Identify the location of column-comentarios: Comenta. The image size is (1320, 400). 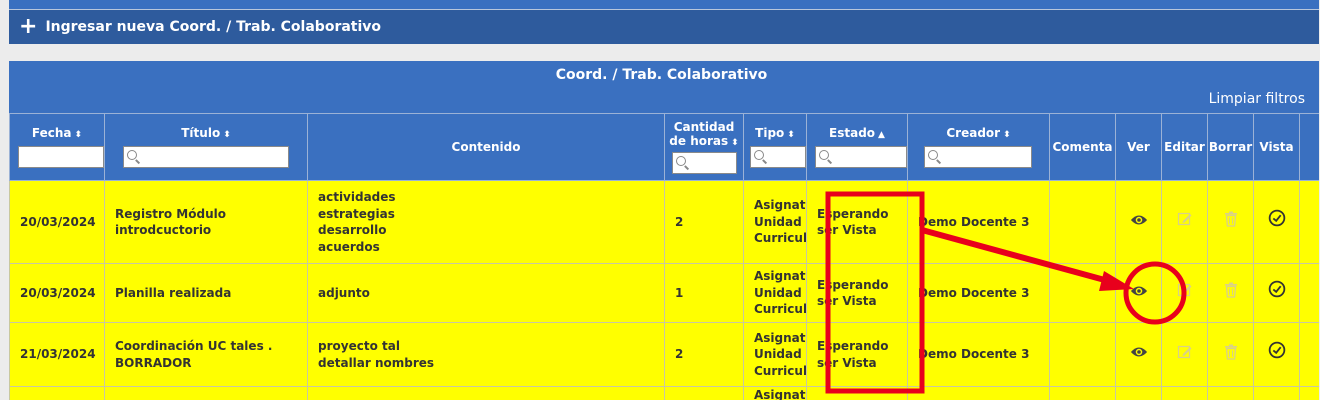
(1082, 147).